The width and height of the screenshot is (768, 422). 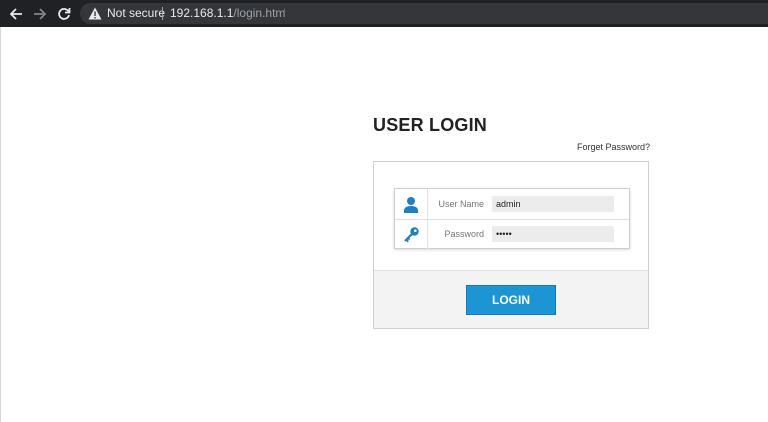 I want to click on url-text: 192.168.1.1/login.htm, so click(x=227, y=13).